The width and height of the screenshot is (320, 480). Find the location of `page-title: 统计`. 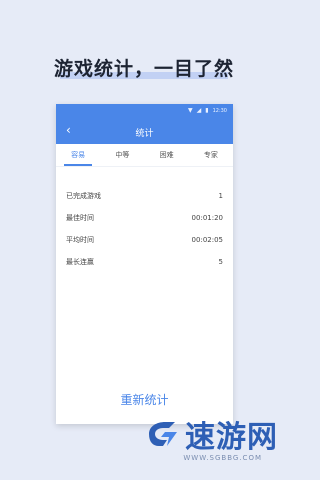

page-title: 统计 is located at coordinates (144, 134).